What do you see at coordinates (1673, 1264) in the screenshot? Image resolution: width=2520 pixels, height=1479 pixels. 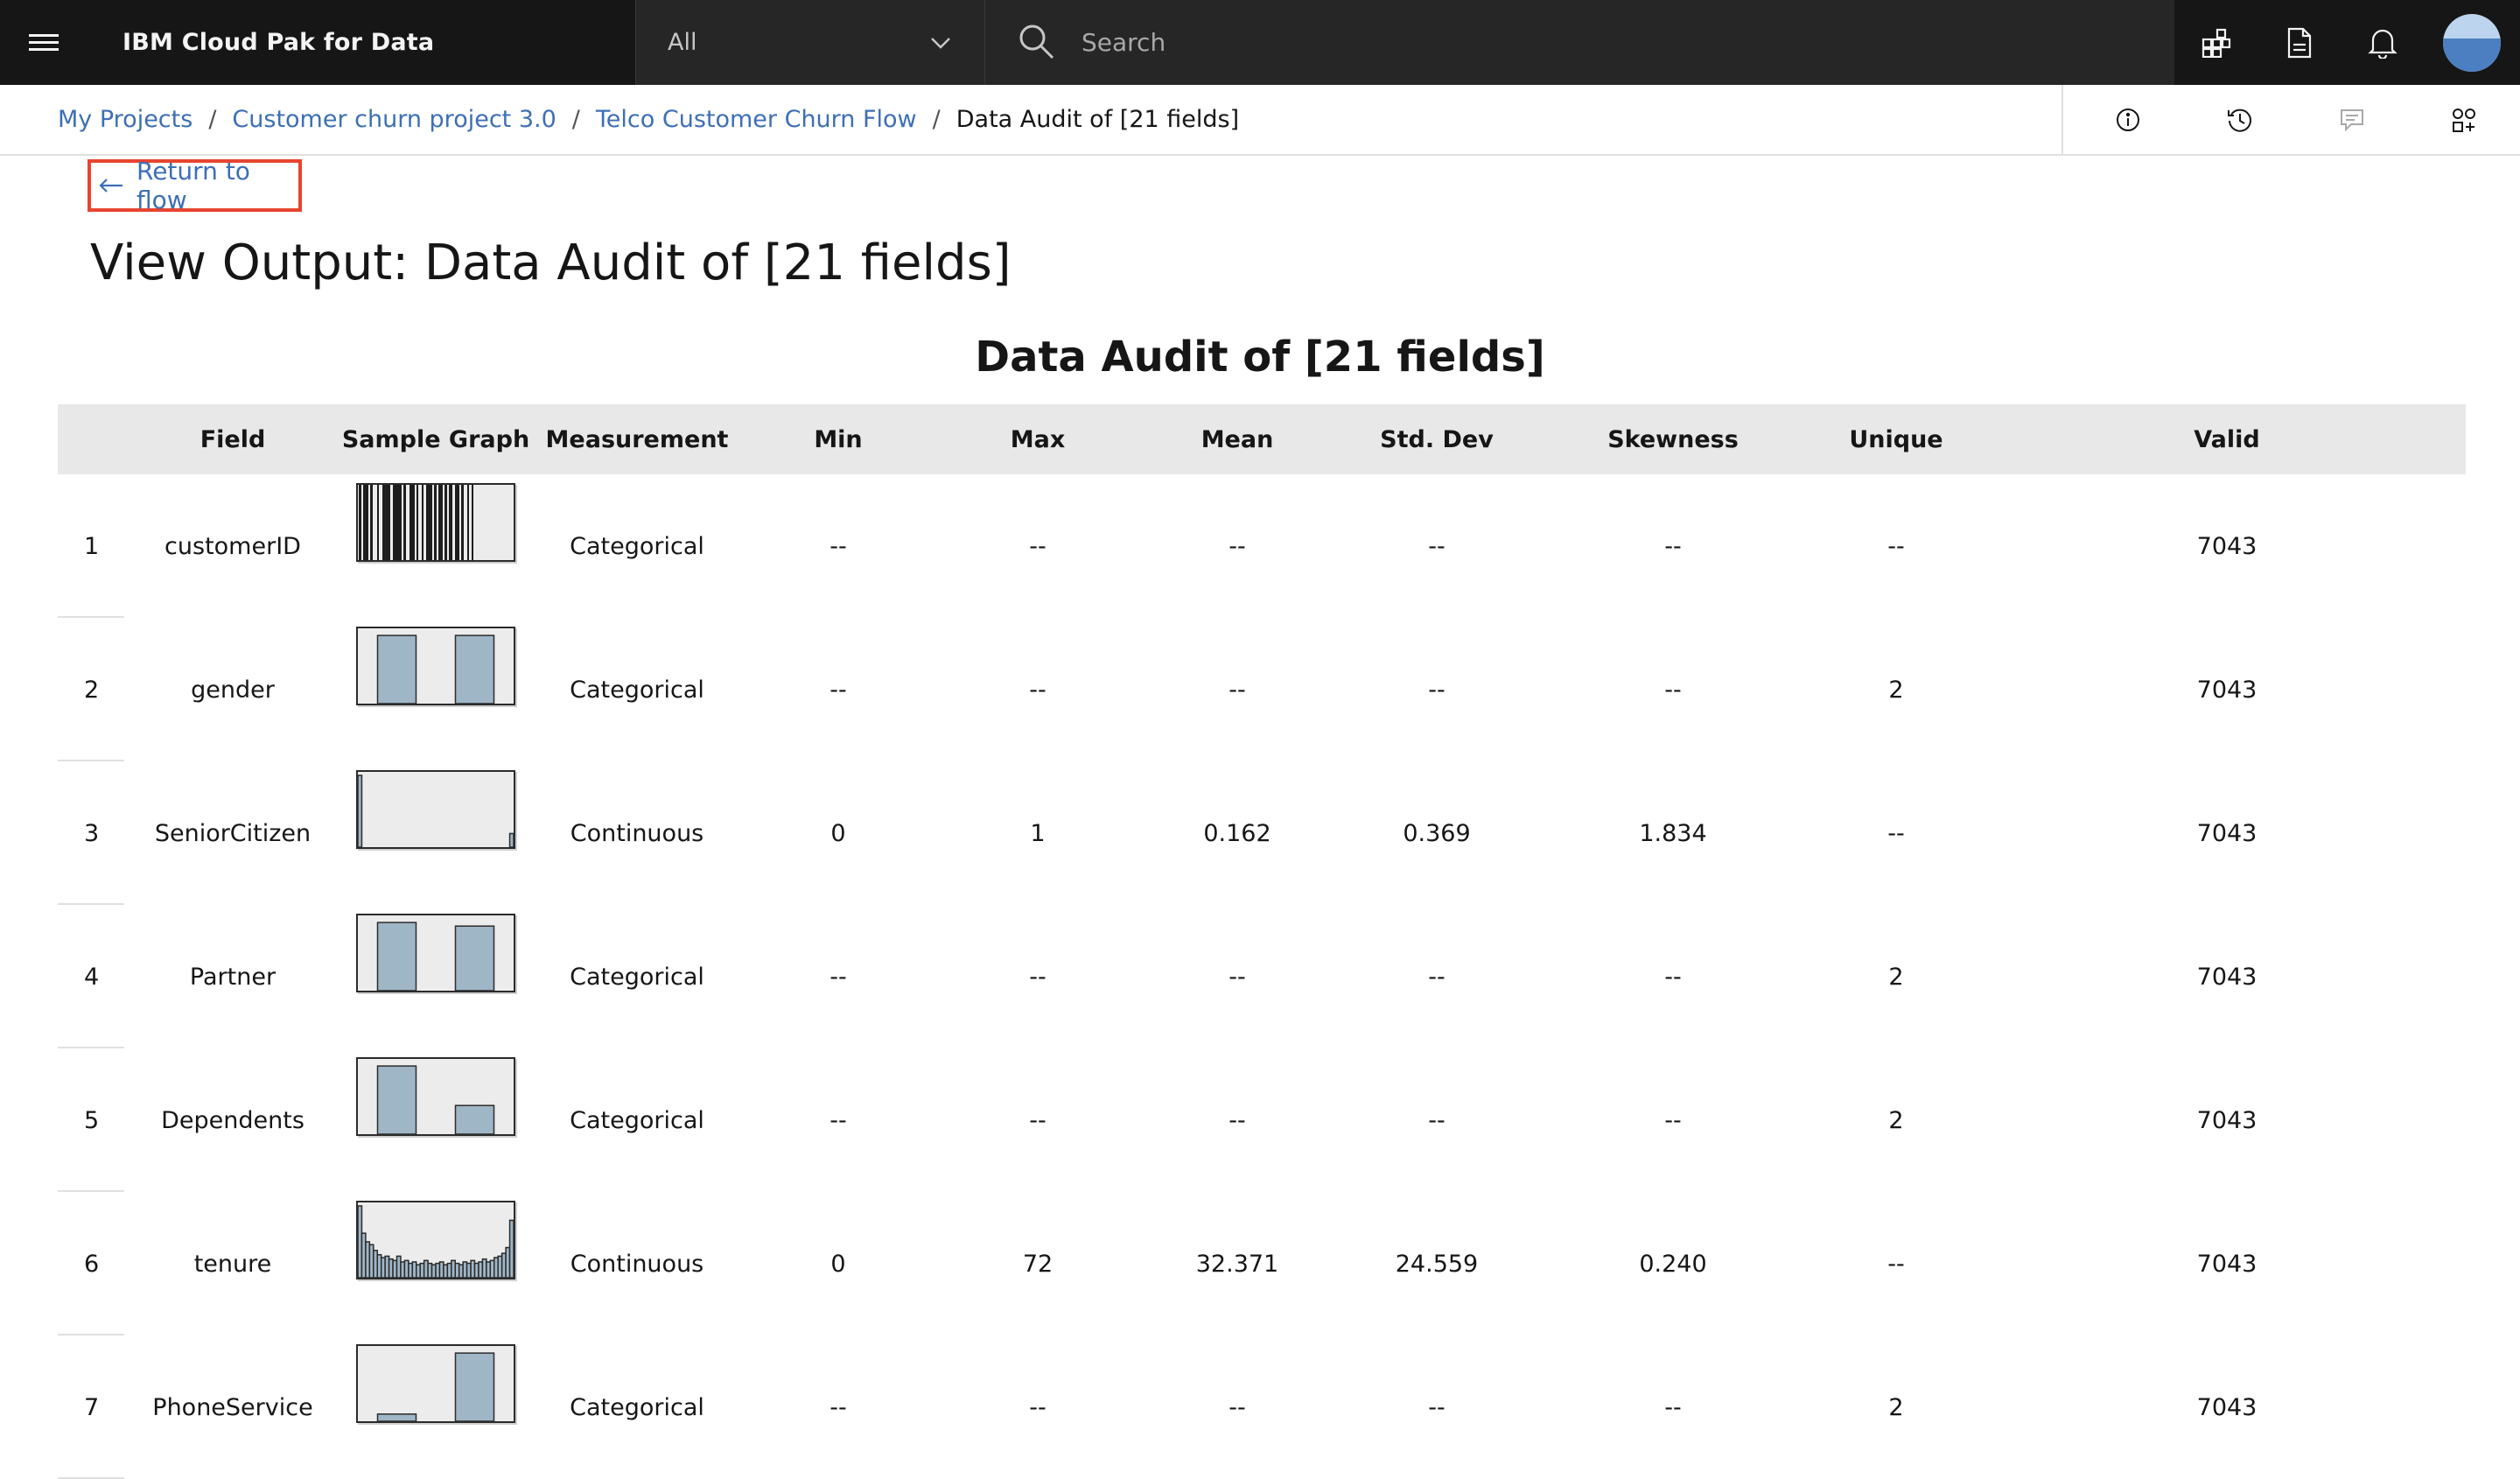 I see `cell-skewness: 0.240` at bounding box center [1673, 1264].